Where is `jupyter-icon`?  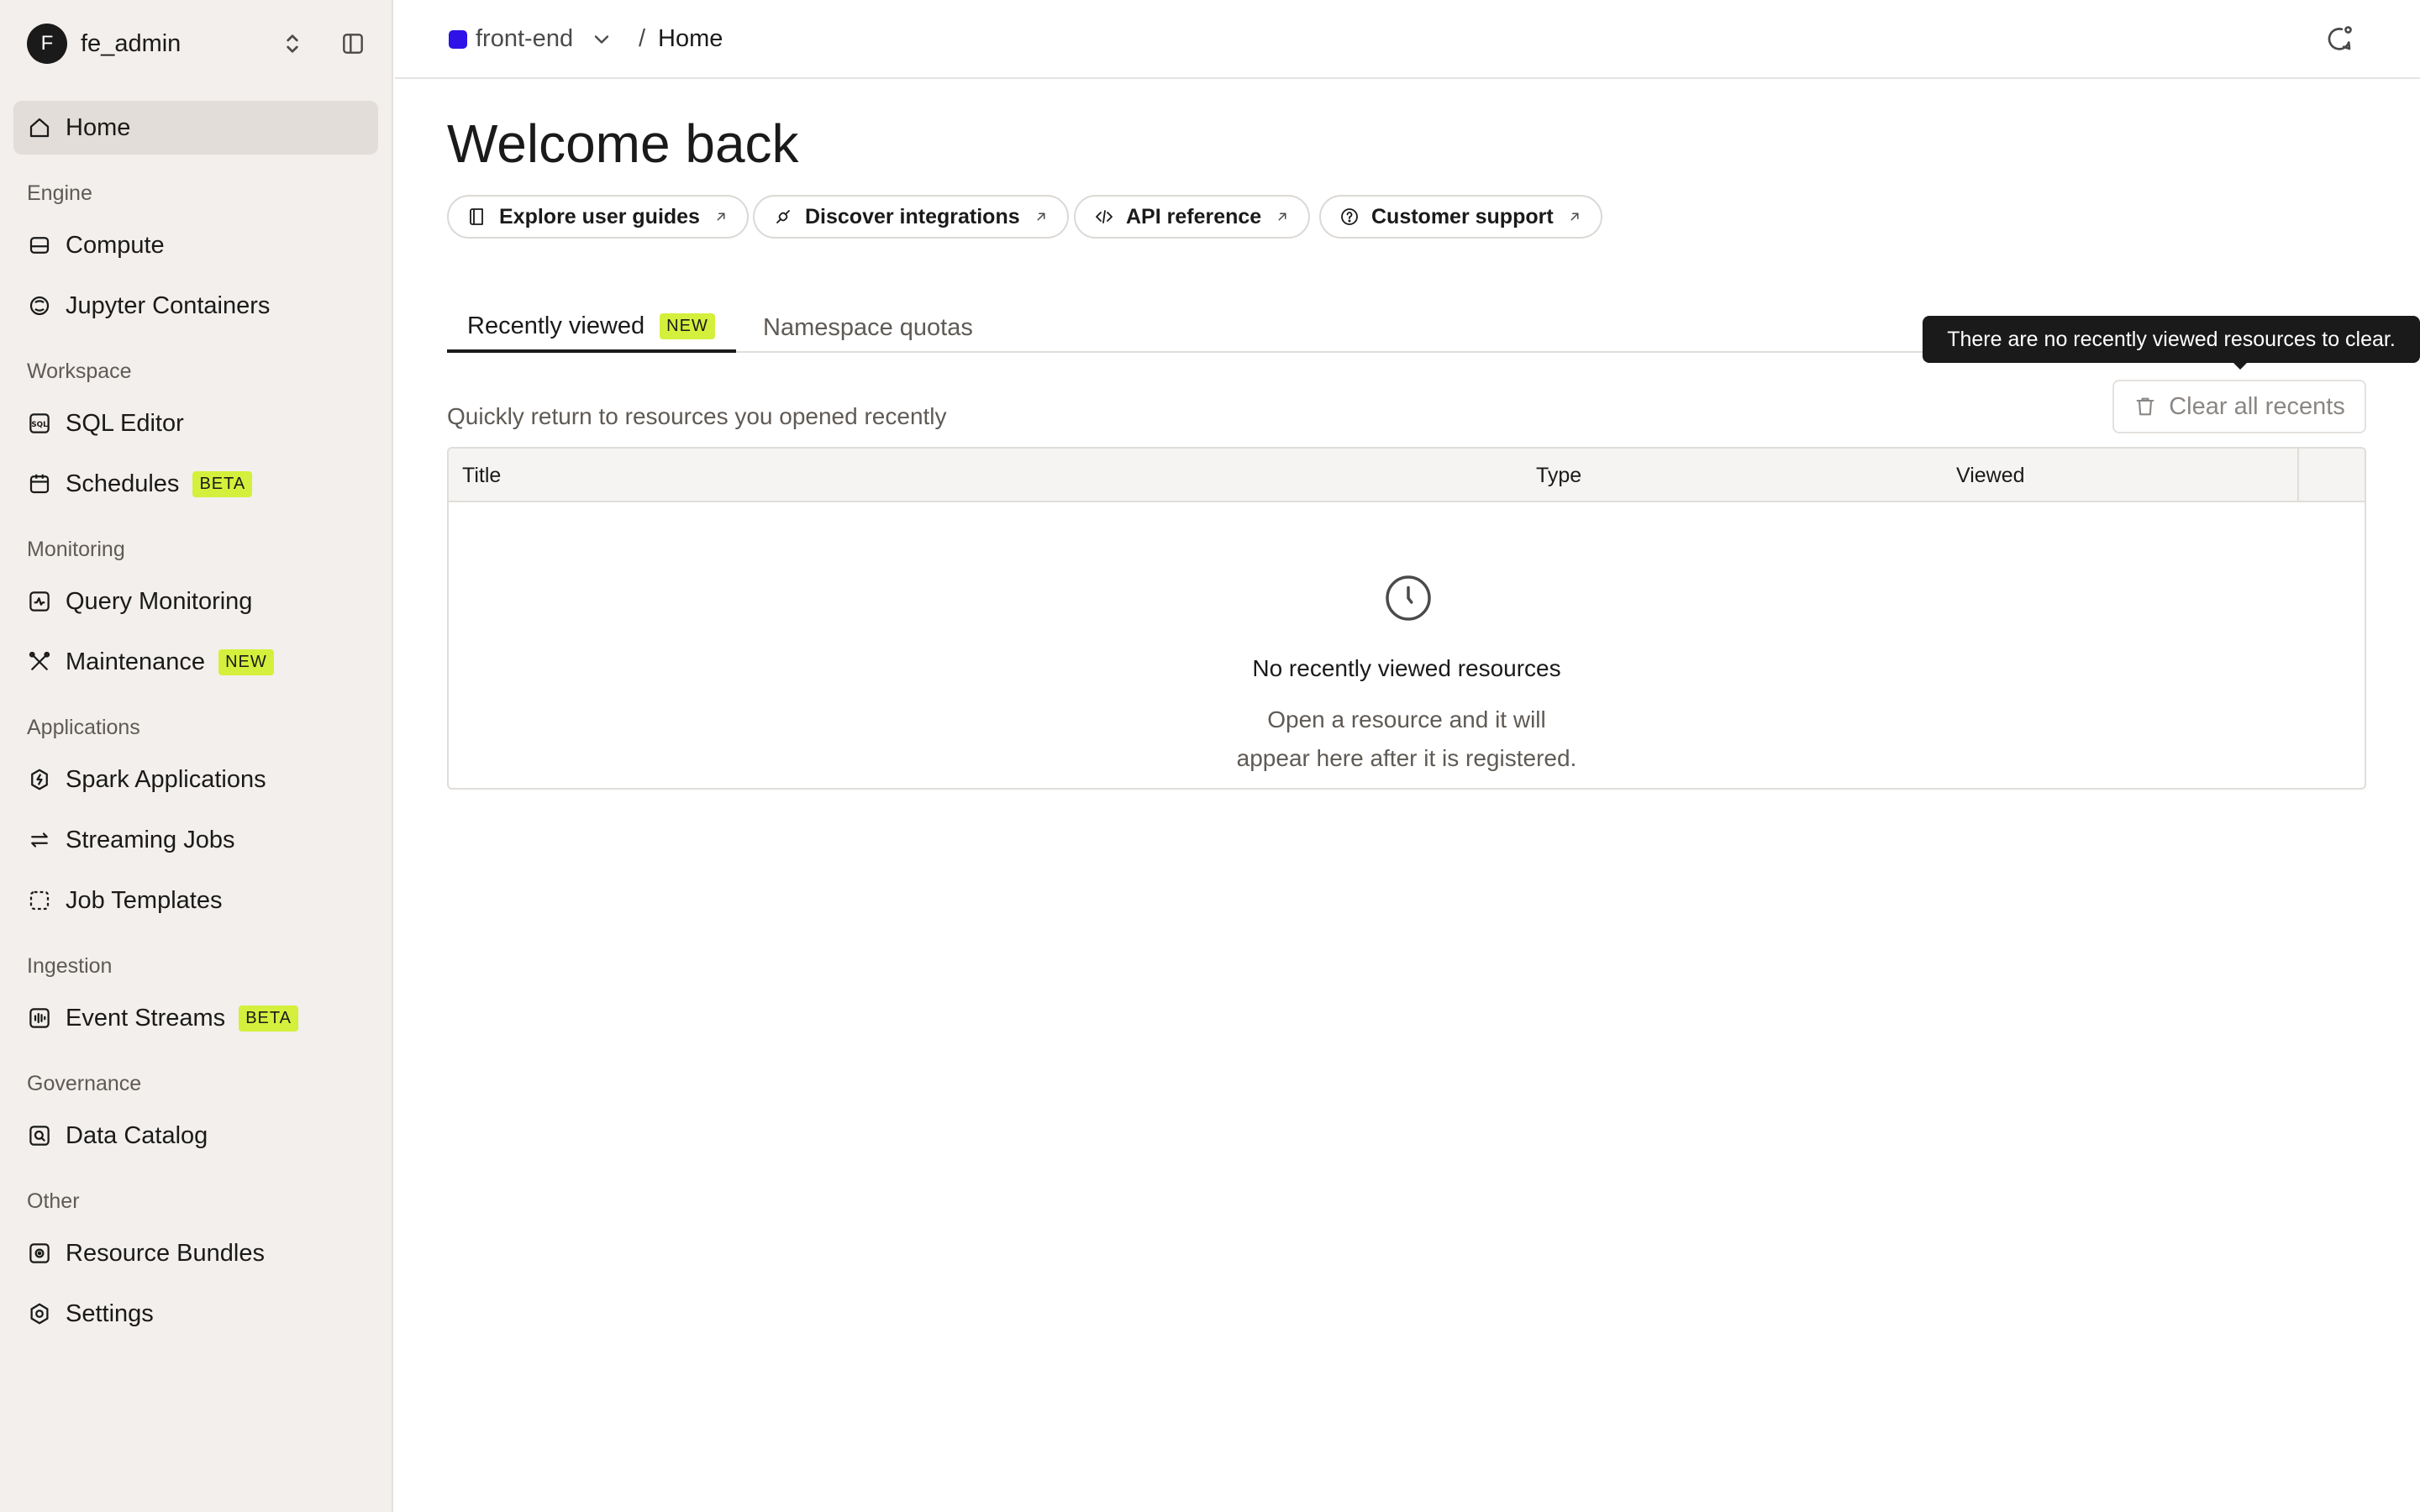
jupyter-icon is located at coordinates (39, 306).